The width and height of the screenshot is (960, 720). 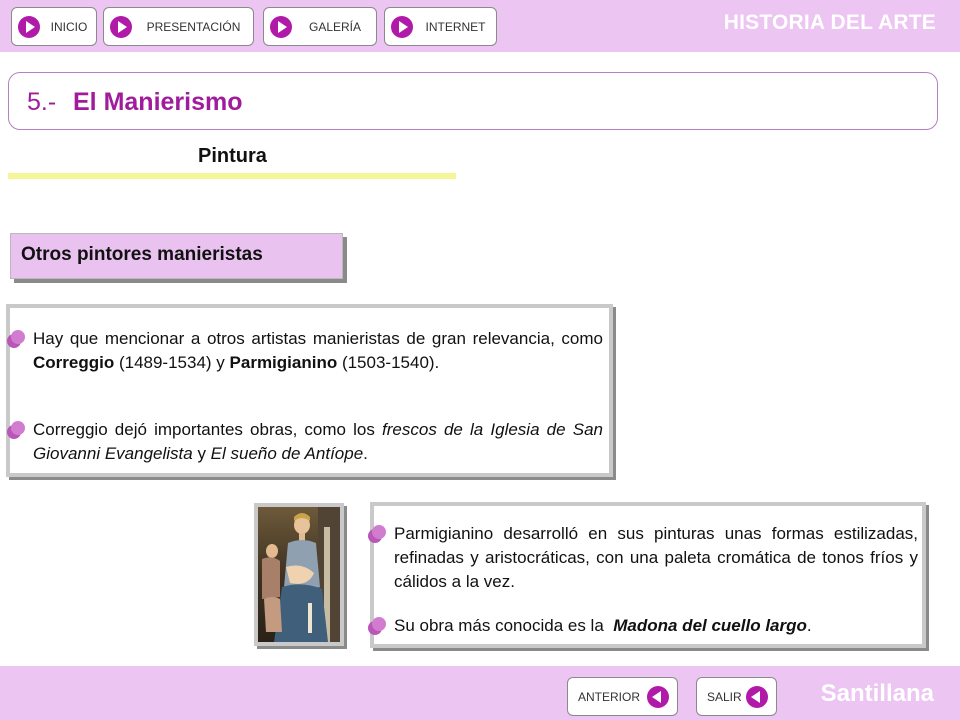 I want to click on salir-button: SALIR, so click(x=736, y=696).